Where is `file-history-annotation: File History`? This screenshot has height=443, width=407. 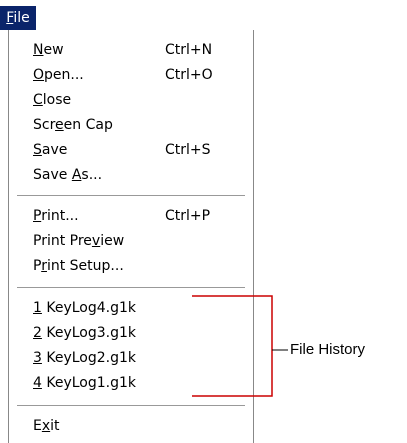
file-history-annotation: File History is located at coordinates (328, 349).